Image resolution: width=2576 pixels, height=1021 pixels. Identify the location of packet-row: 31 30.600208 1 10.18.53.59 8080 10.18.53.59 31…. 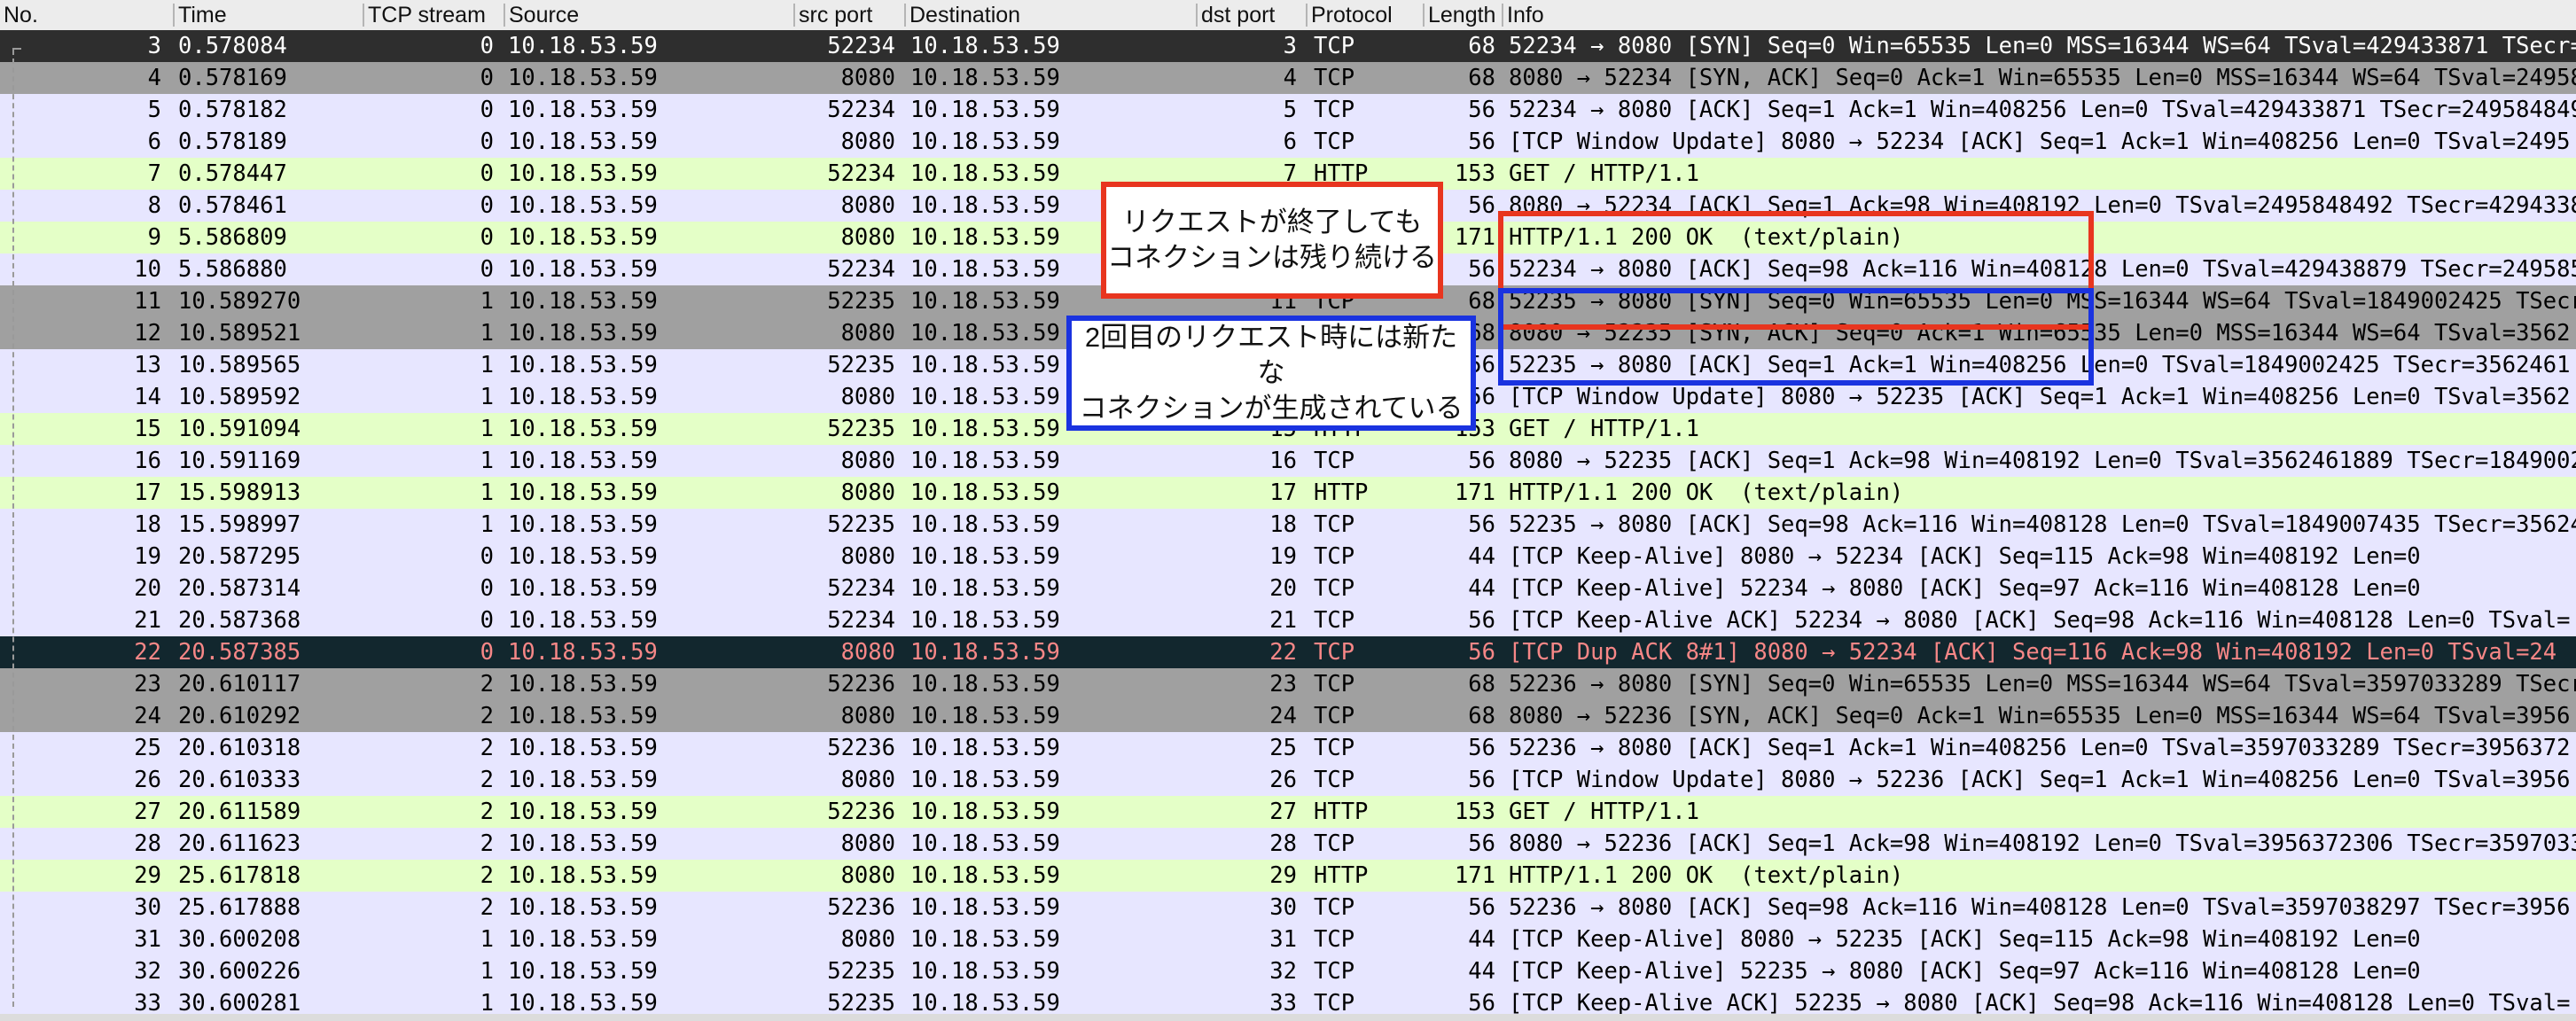
(1288, 939).